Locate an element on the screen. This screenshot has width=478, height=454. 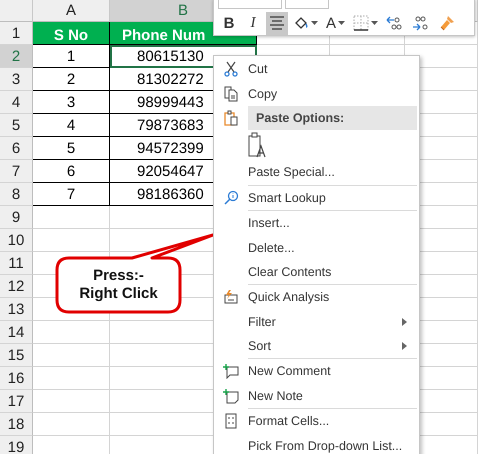
center-align-button is located at coordinates (277, 23).